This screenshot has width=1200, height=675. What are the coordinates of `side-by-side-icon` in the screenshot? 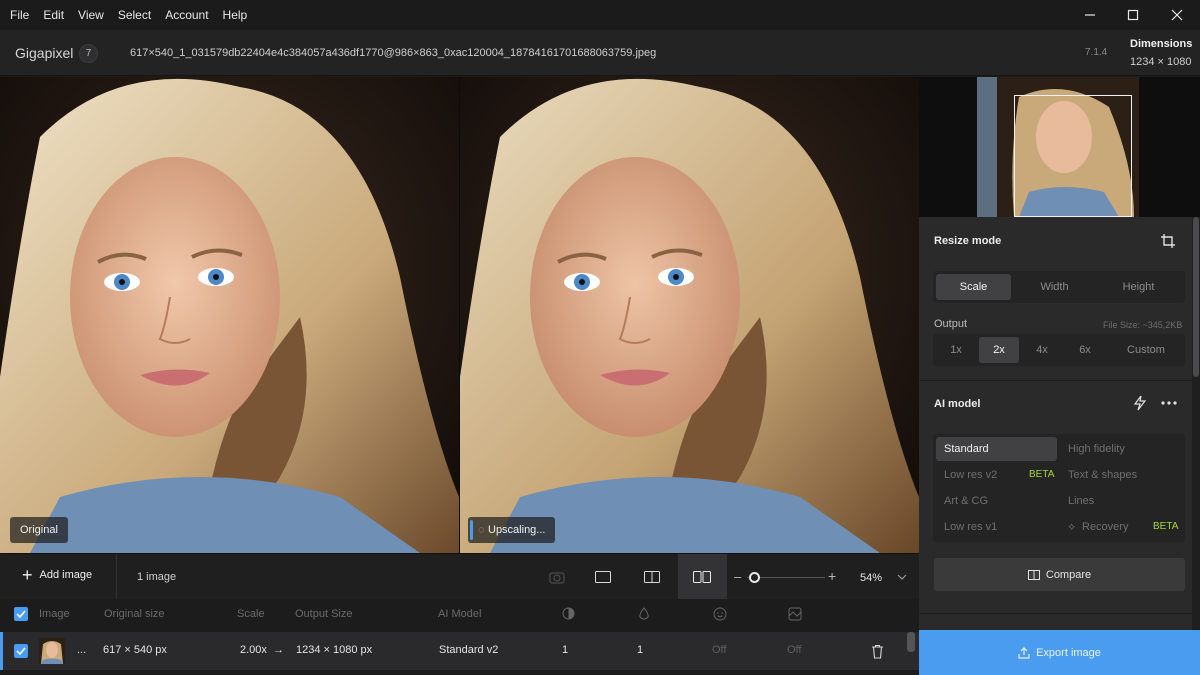 It's located at (702, 577).